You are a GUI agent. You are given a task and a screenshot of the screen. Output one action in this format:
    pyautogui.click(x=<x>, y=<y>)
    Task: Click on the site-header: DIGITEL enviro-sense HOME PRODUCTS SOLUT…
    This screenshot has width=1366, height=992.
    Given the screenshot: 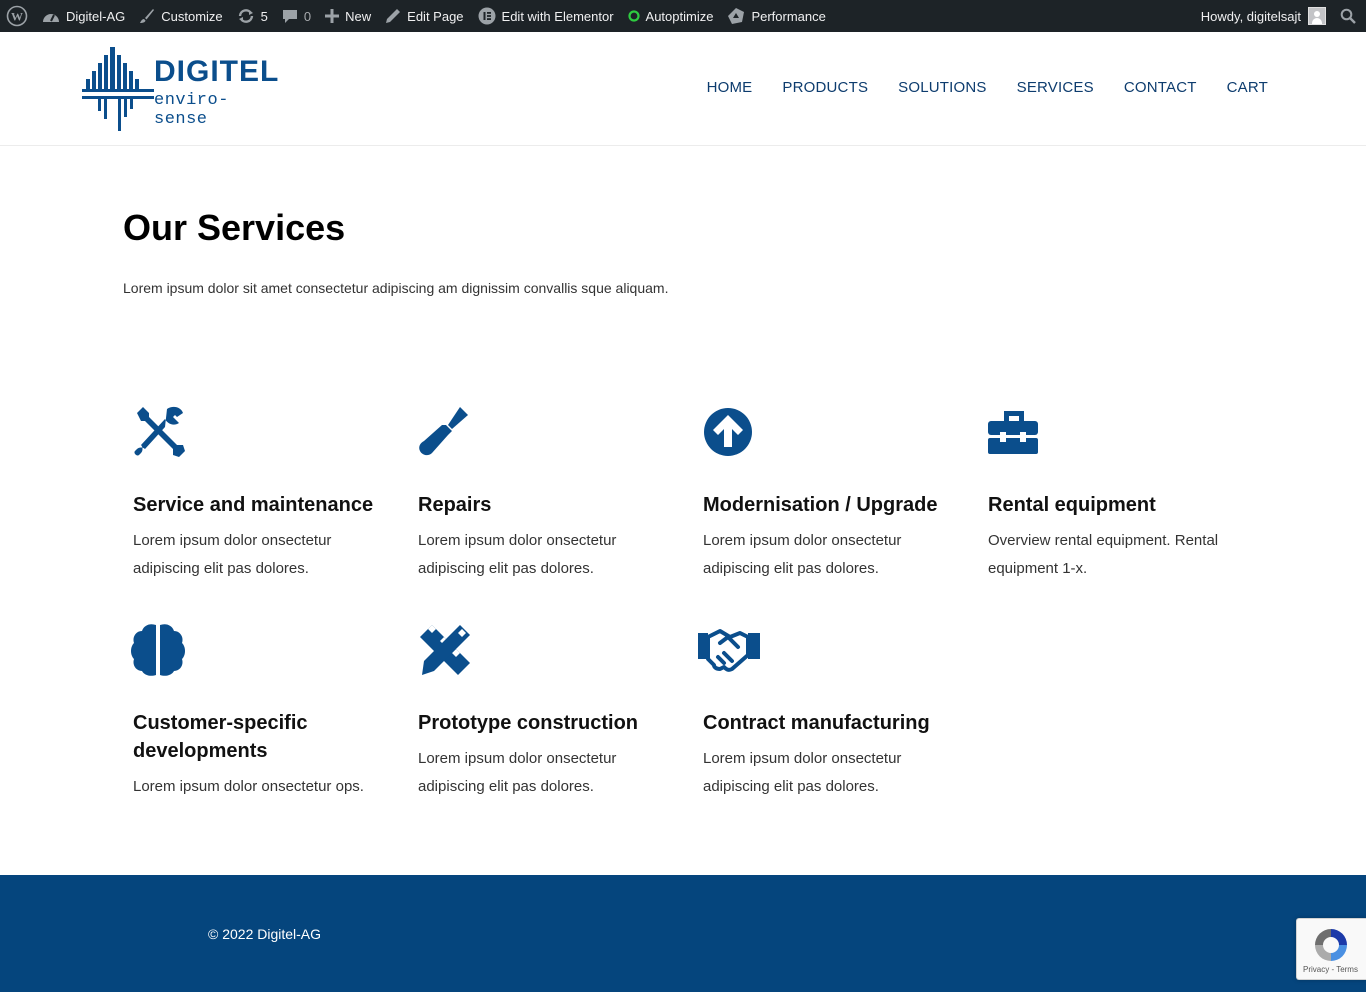 What is the action you would take?
    pyautogui.click(x=683, y=89)
    